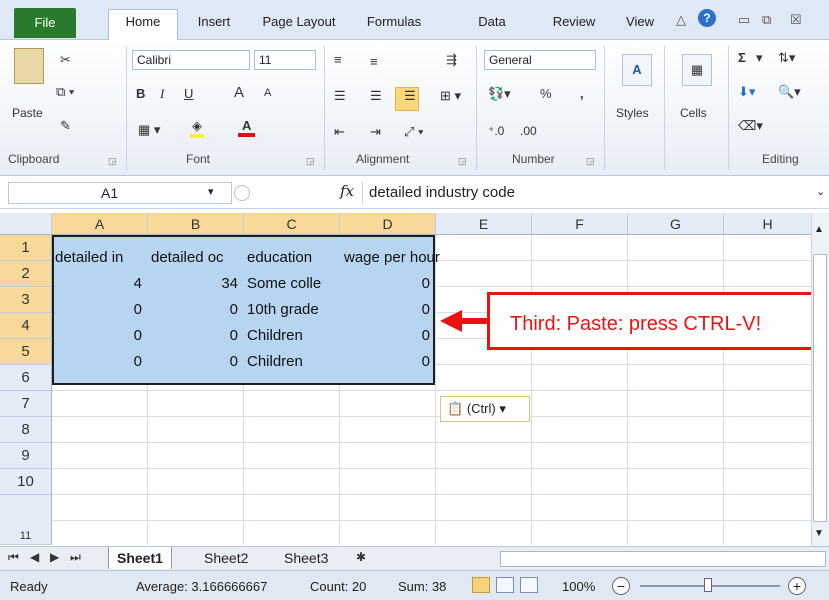 The height and width of the screenshot is (600, 829). Describe the element at coordinates (100, 284) in the screenshot. I see `cell-a2: 4` at that location.